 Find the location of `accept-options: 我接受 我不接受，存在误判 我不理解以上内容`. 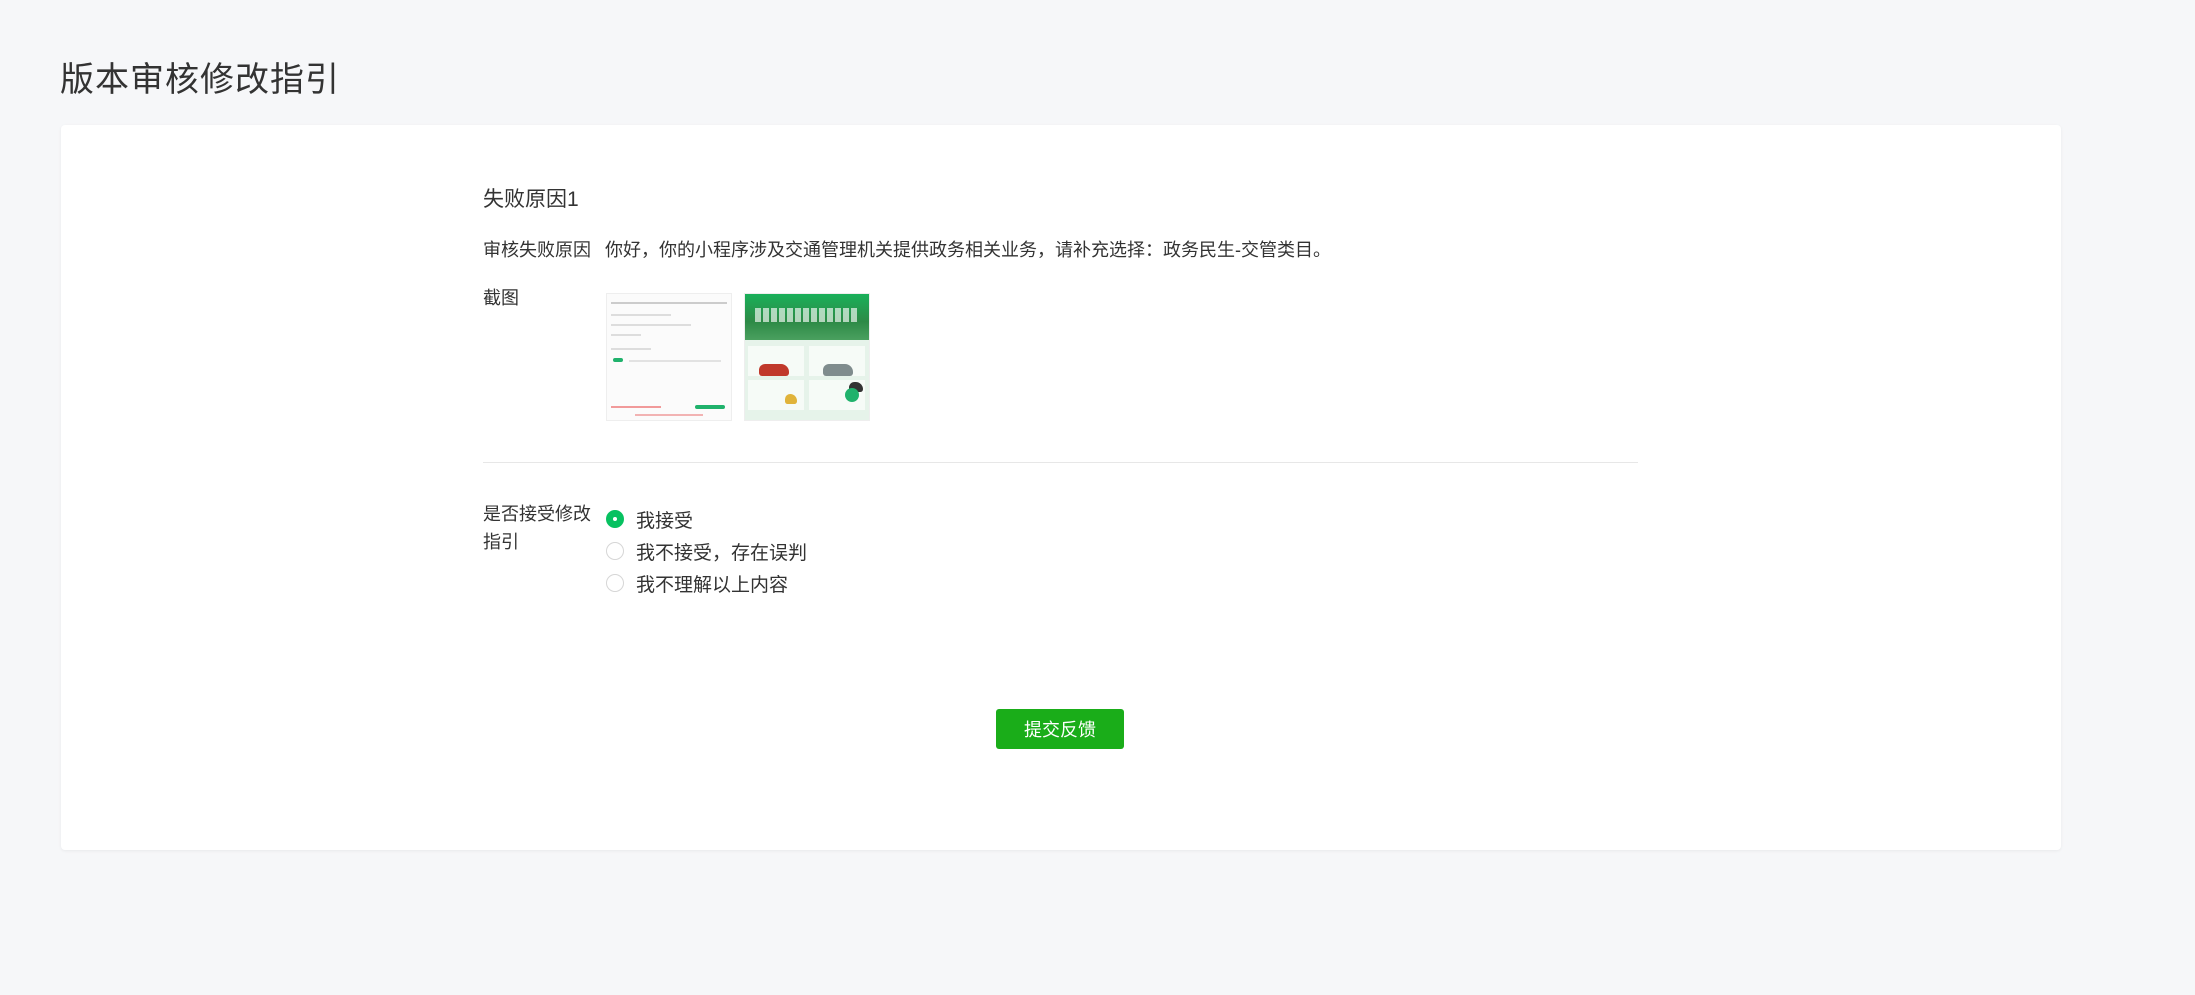

accept-options: 我接受 我不接受，存在误判 我不理解以上内容 is located at coordinates (706, 551).